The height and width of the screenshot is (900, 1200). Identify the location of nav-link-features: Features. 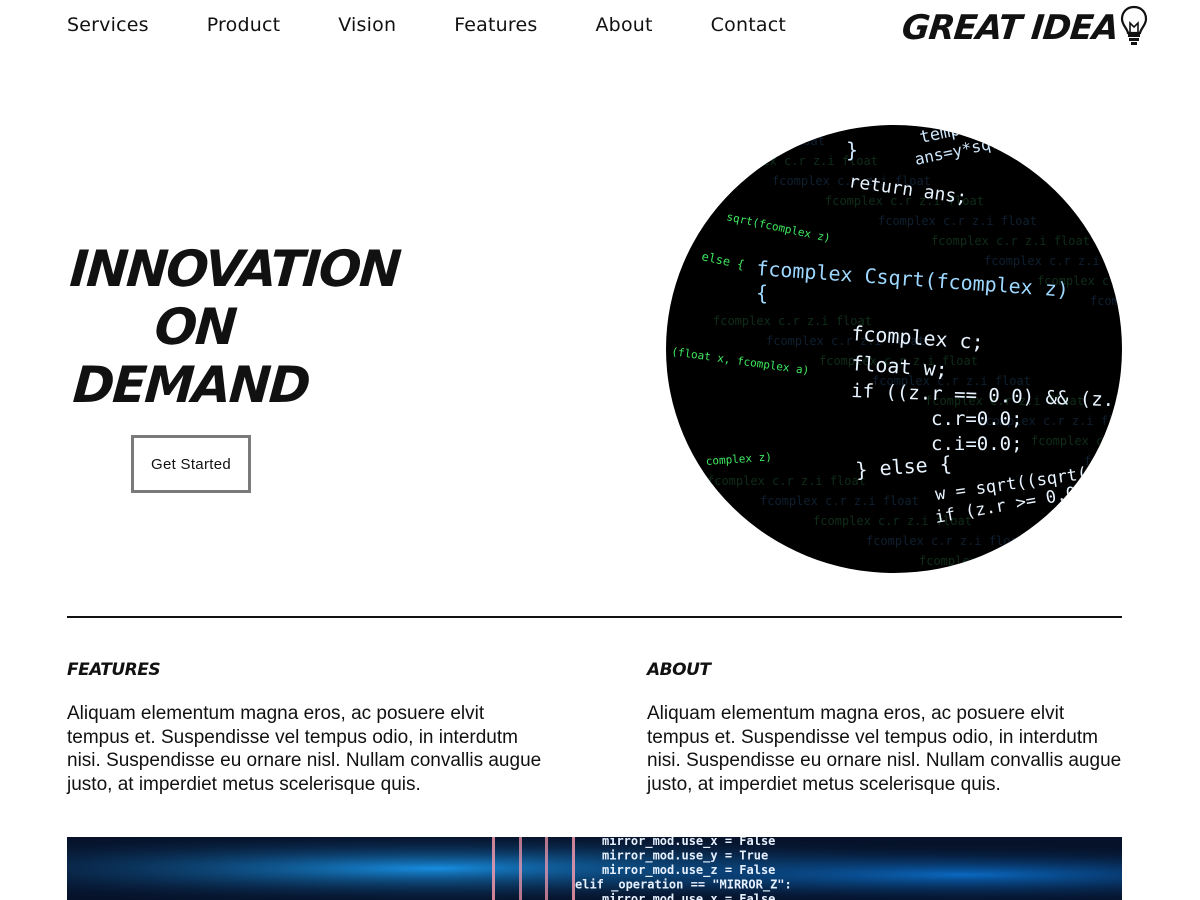
(495, 25).